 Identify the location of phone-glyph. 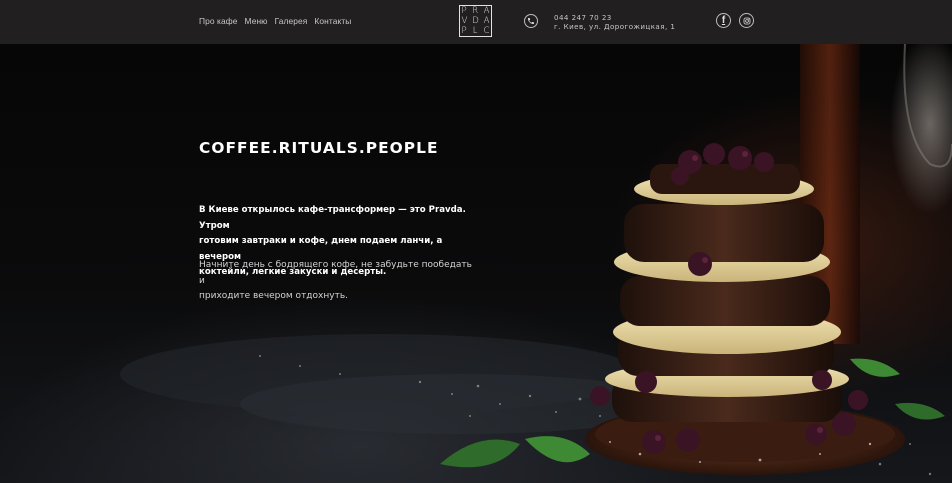
(531, 21).